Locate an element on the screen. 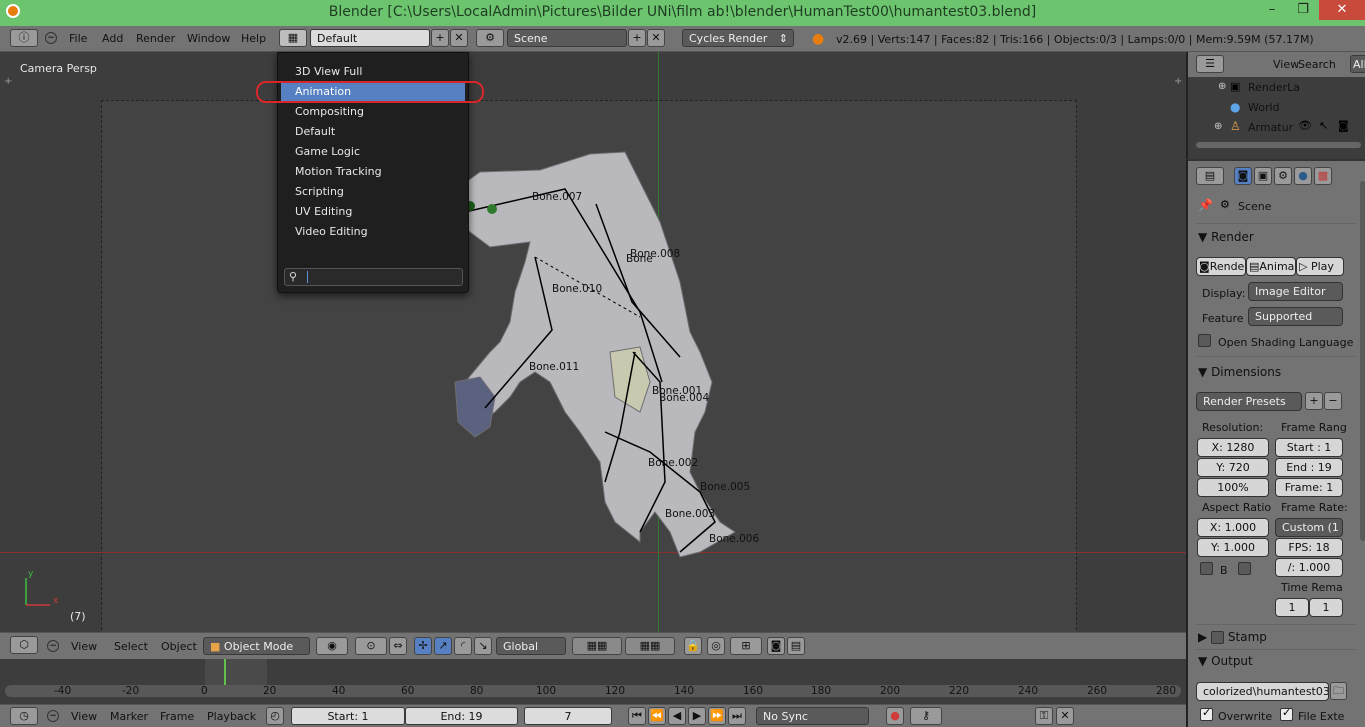 Image resolution: width=1365 pixels, height=727 pixels. play-reverse-button: ◀ is located at coordinates (677, 716).